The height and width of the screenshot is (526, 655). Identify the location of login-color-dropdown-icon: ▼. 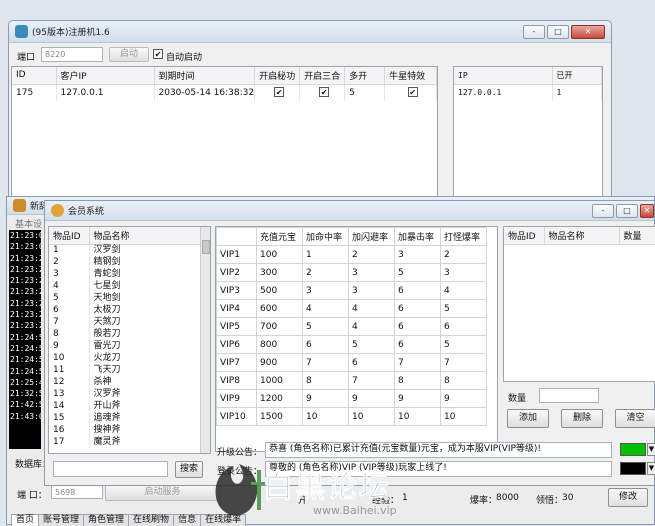
(651, 468).